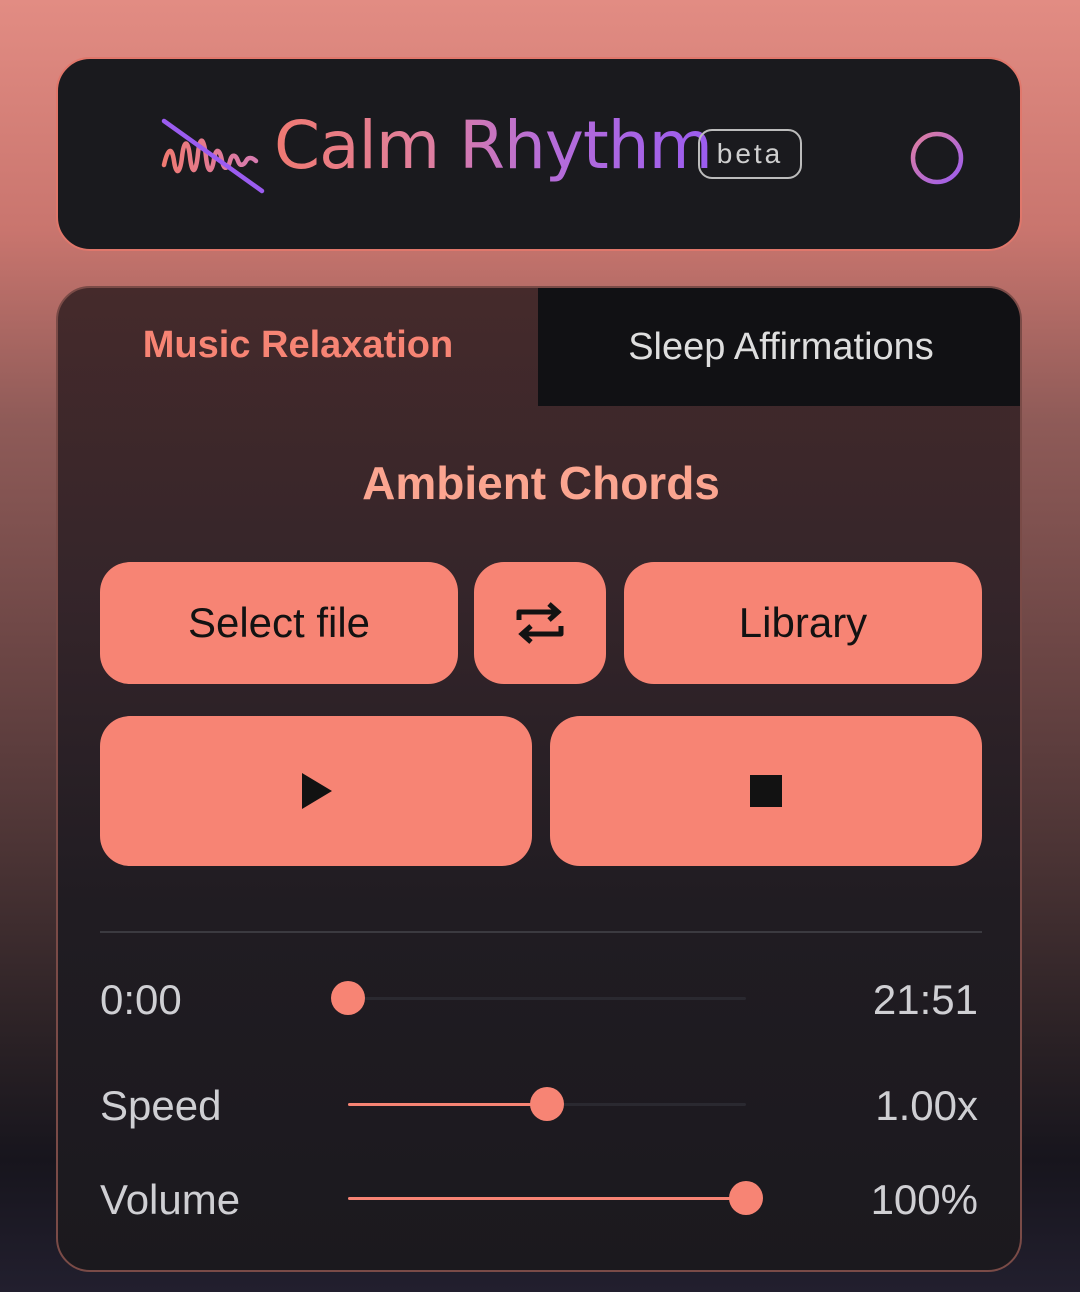  I want to click on app-header: Calm Rhythm beta, so click(539, 154).